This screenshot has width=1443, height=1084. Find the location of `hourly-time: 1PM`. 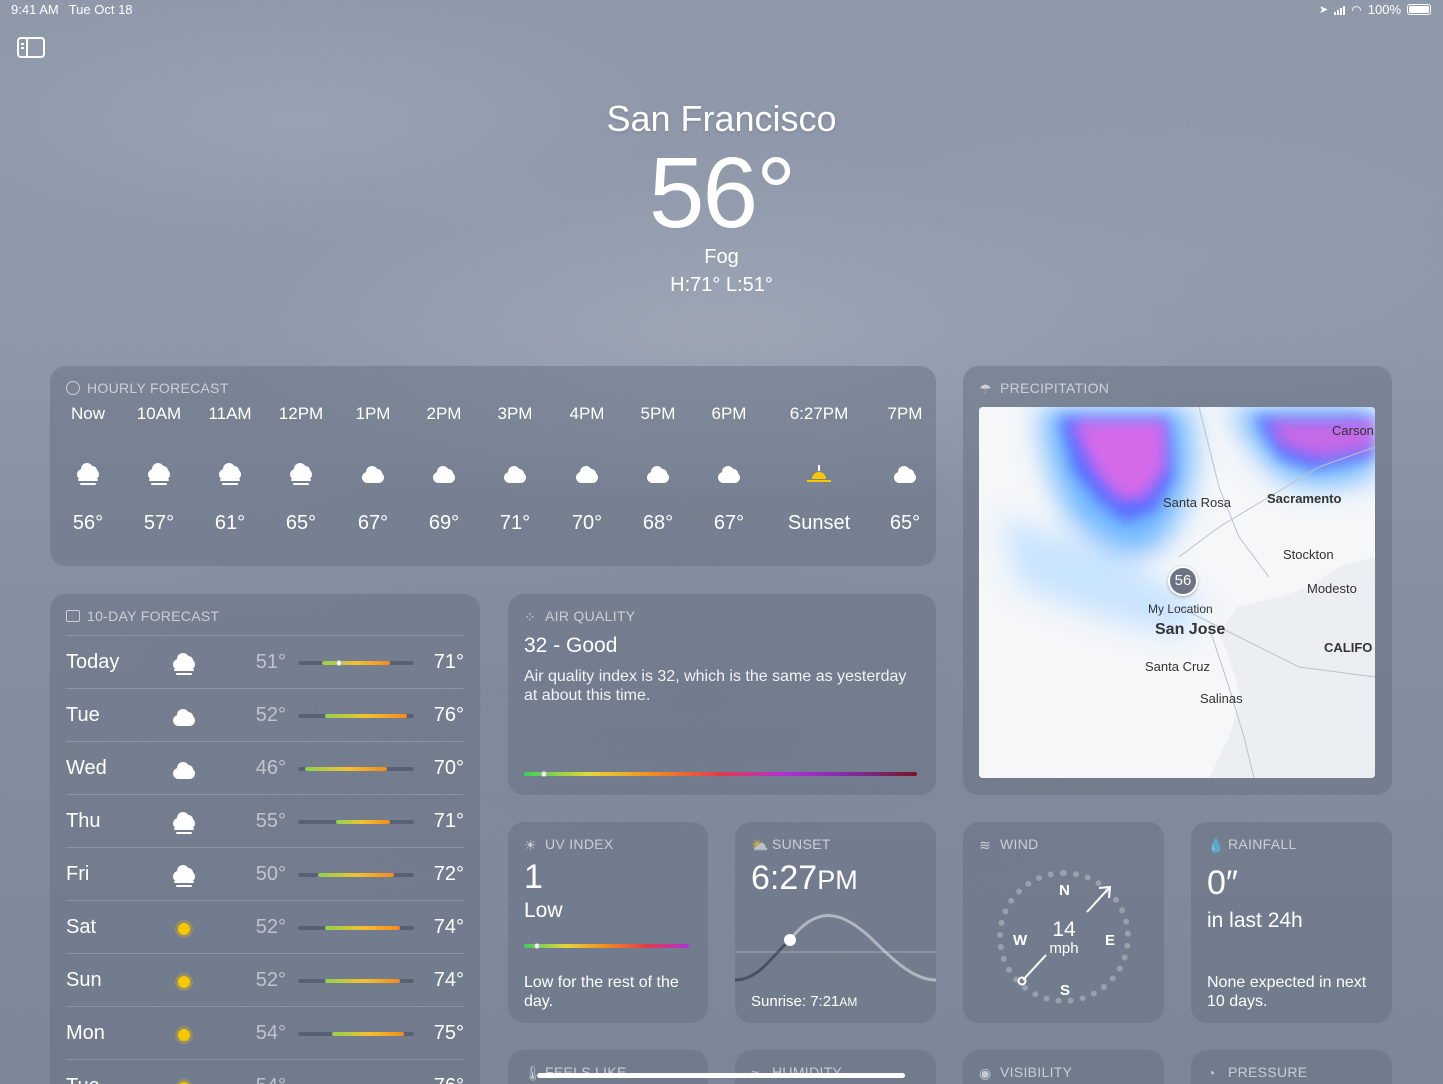

hourly-time: 1PM is located at coordinates (373, 413).